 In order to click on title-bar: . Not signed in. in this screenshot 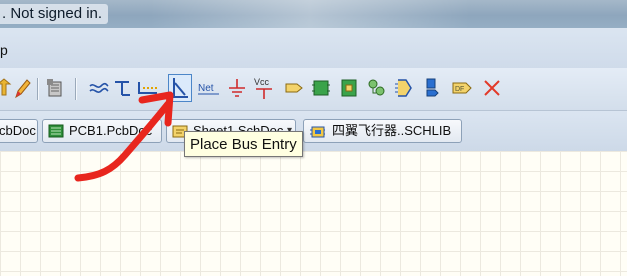, I will do `click(313, 14)`.